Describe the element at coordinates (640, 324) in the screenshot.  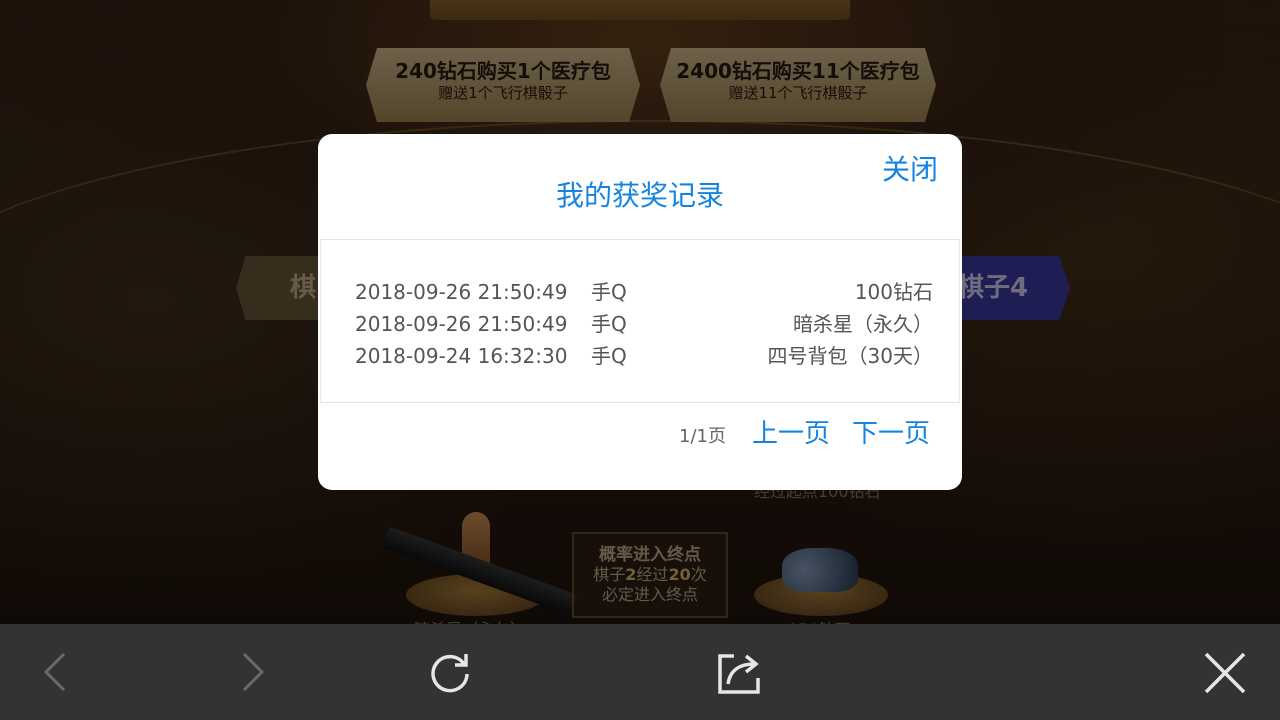
I see `record-row: 2018-09-26 21:50:49 手Q 暗杀星（永久）` at that location.